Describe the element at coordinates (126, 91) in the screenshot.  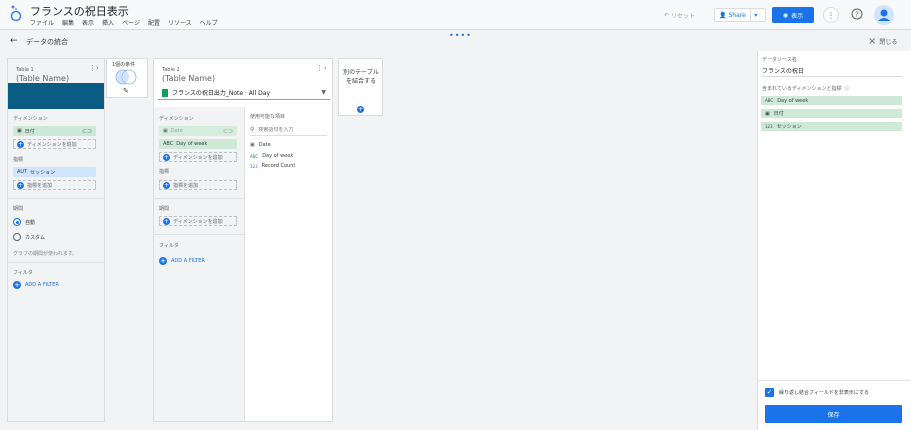
I see `edit-pencil-icon: ✎` at that location.